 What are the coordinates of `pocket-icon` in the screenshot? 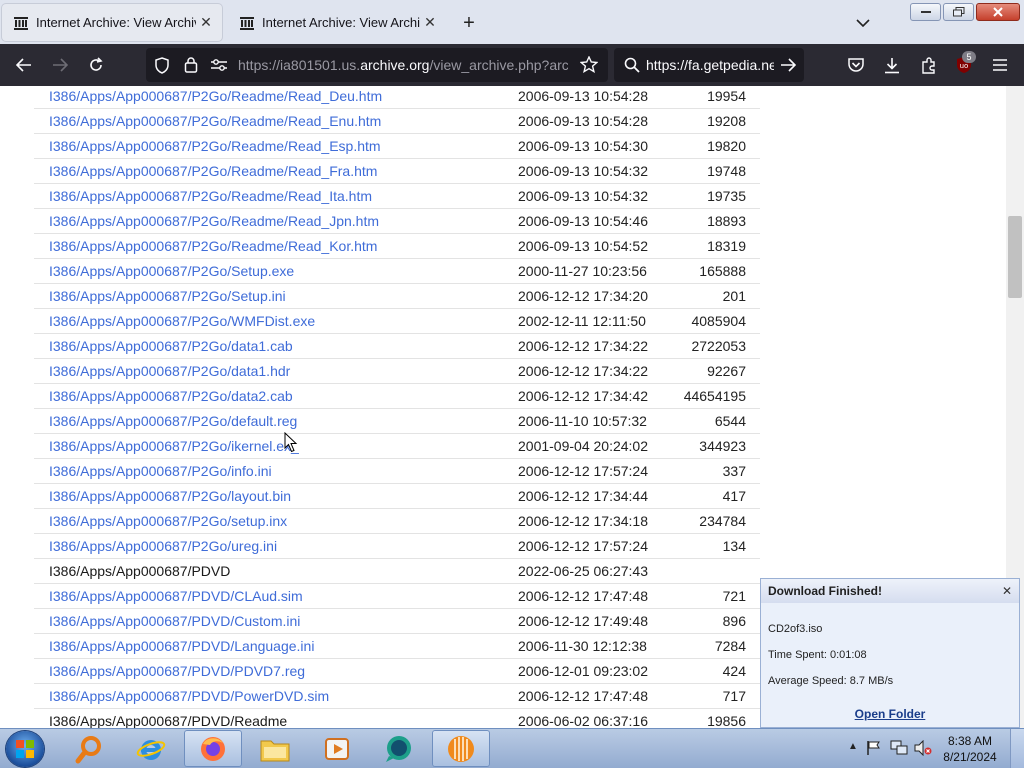 It's located at (856, 65).